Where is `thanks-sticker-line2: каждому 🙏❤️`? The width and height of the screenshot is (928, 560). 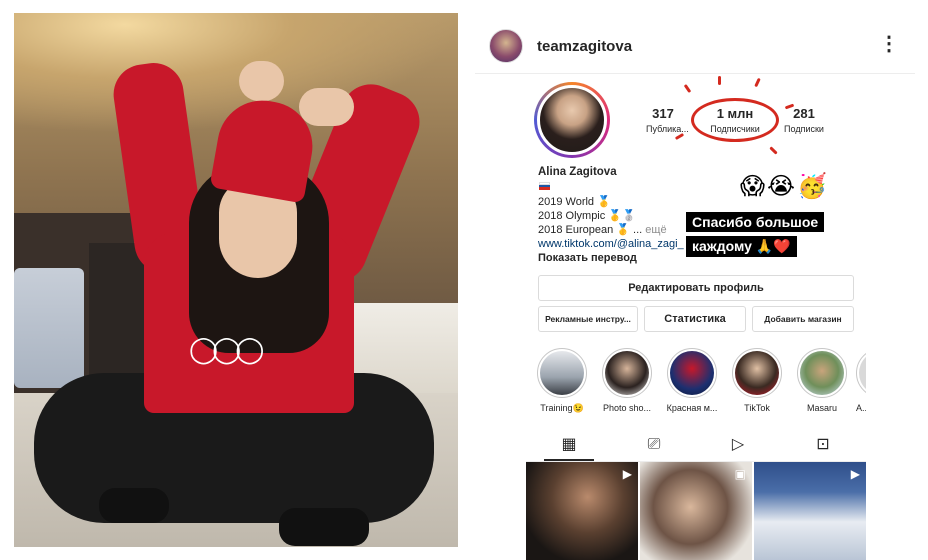 thanks-sticker-line2: каждому 🙏❤️ is located at coordinates (741, 246).